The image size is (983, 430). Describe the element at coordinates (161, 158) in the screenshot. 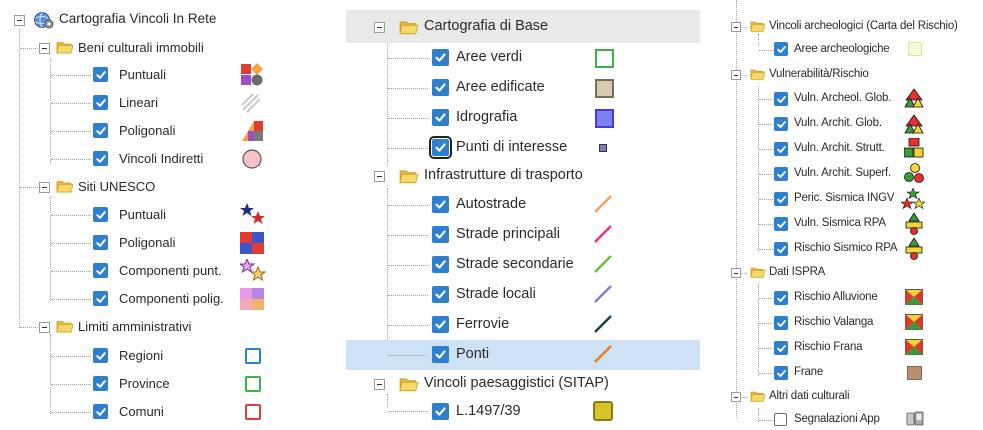

I see `layer-label: Vincoli Indiretti` at that location.